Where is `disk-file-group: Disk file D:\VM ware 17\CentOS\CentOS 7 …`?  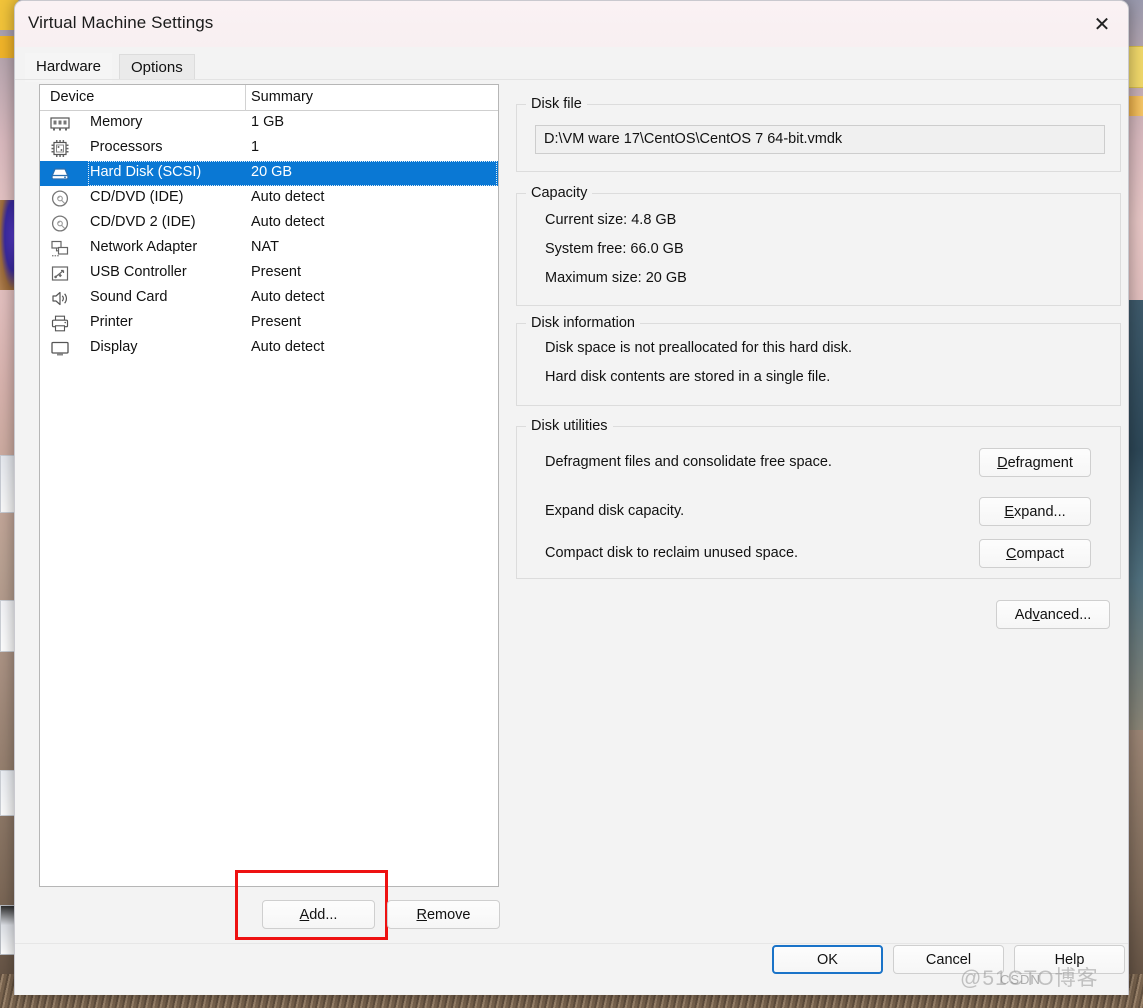 disk-file-group: Disk file D:\VM ware 17\CentOS\CentOS 7 … is located at coordinates (818, 134).